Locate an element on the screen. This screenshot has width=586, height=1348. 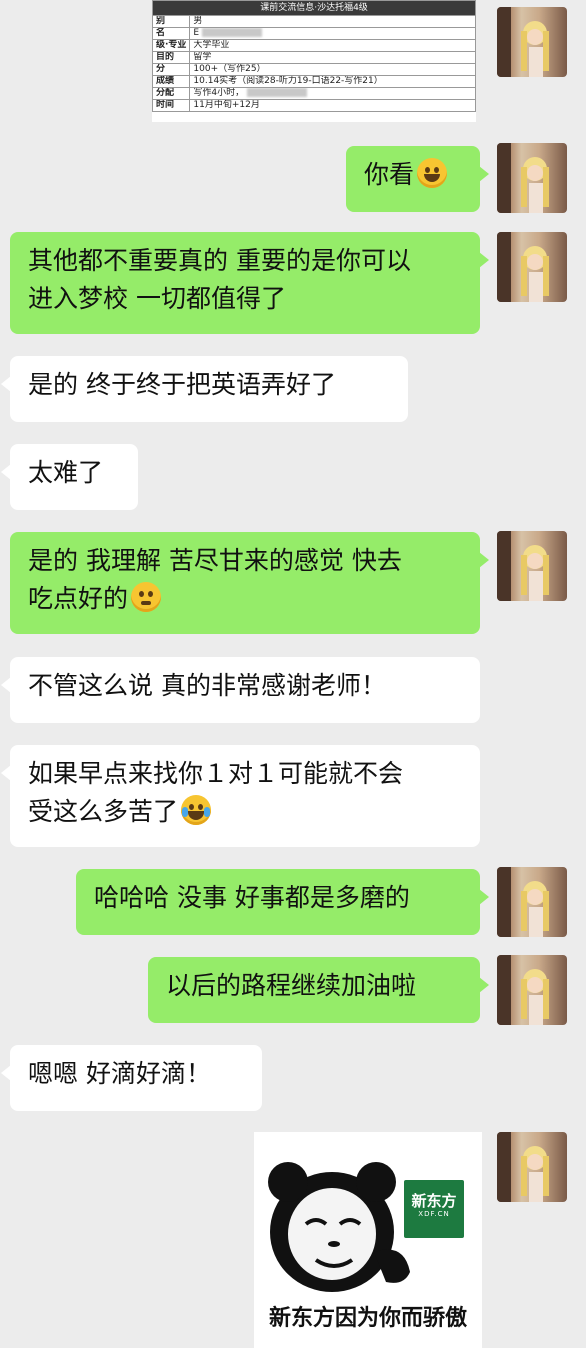
thinking-emoji is located at coordinates (146, 597).